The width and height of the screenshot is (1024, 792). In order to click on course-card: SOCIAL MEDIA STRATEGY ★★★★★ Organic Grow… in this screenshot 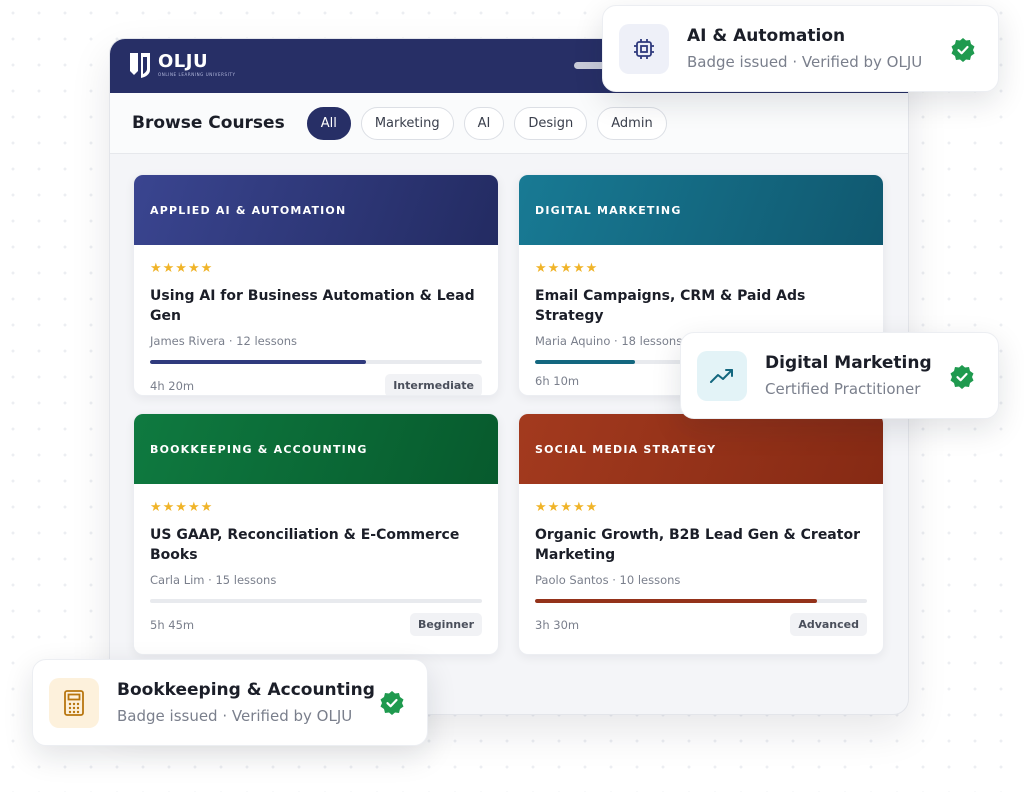, I will do `click(701, 534)`.